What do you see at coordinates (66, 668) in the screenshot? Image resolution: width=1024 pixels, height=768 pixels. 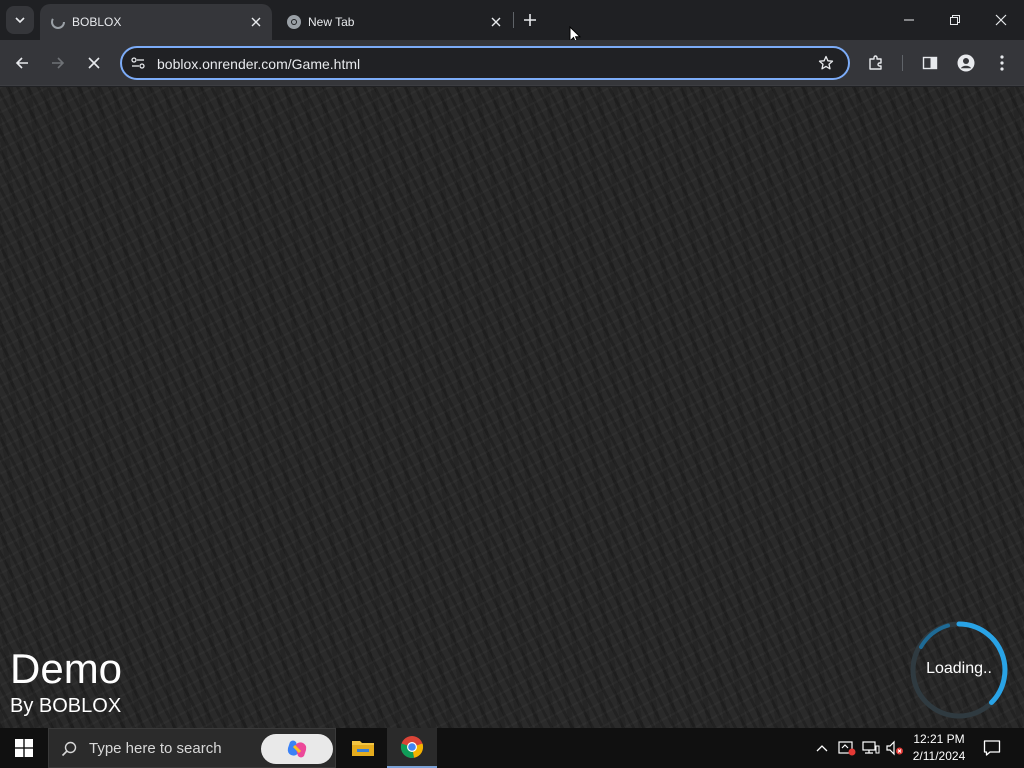 I see `game-title: Demo` at bounding box center [66, 668].